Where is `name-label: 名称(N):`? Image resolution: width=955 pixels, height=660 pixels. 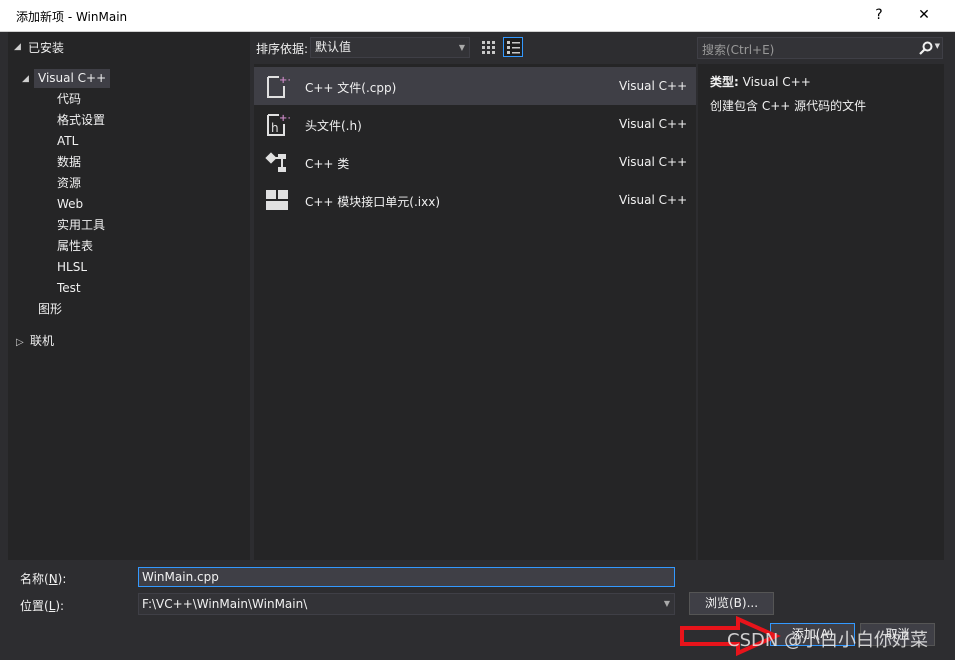
name-label: 名称(N): is located at coordinates (43, 579).